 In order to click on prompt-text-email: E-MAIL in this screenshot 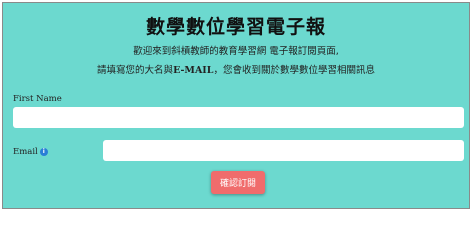, I will do `click(193, 70)`.